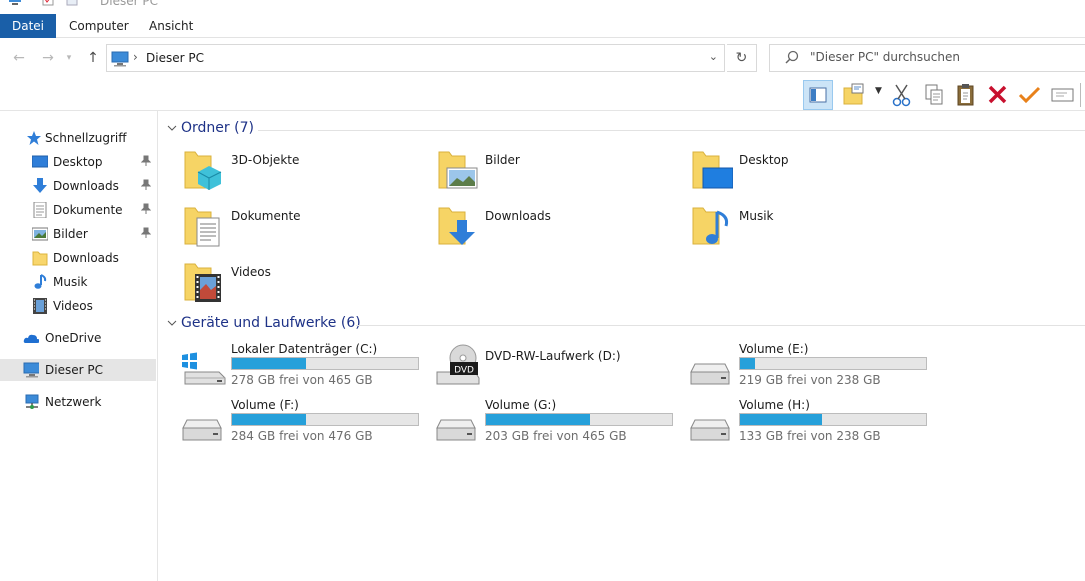 This screenshot has width=1085, height=581. I want to click on copy-button, so click(934, 95).